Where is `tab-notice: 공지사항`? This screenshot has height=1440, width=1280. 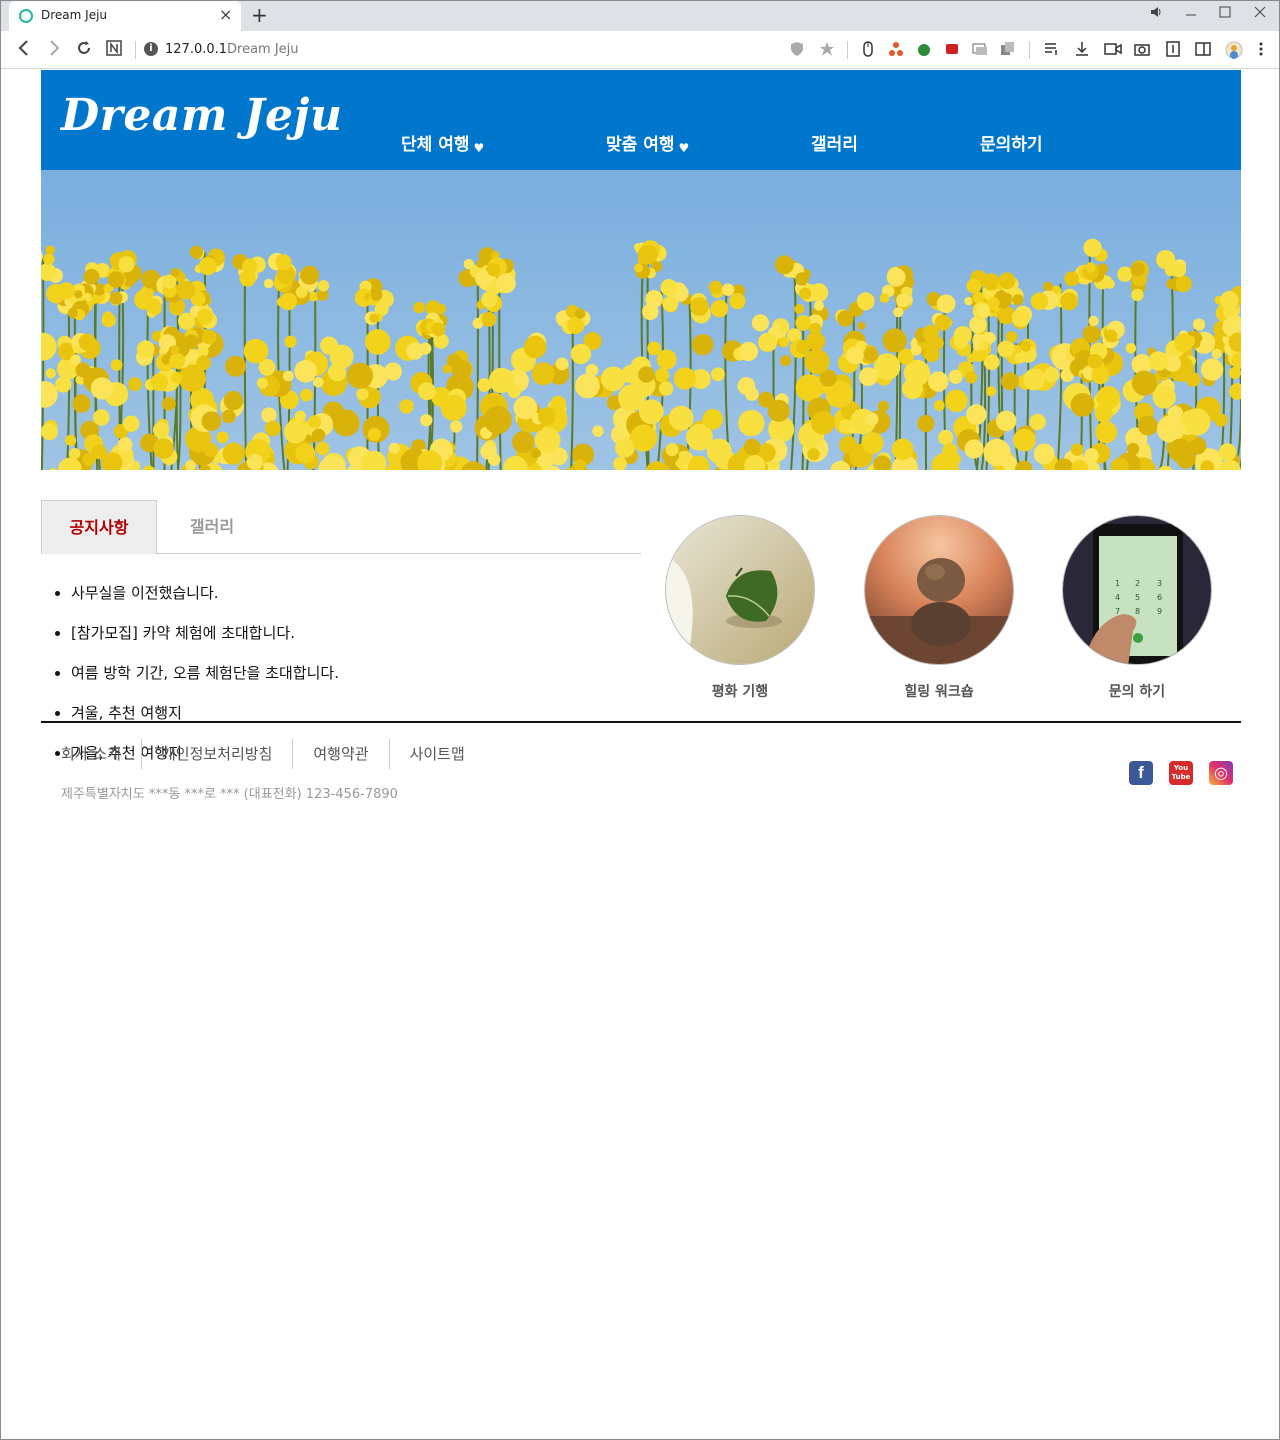 tab-notice: 공지사항 is located at coordinates (99, 527).